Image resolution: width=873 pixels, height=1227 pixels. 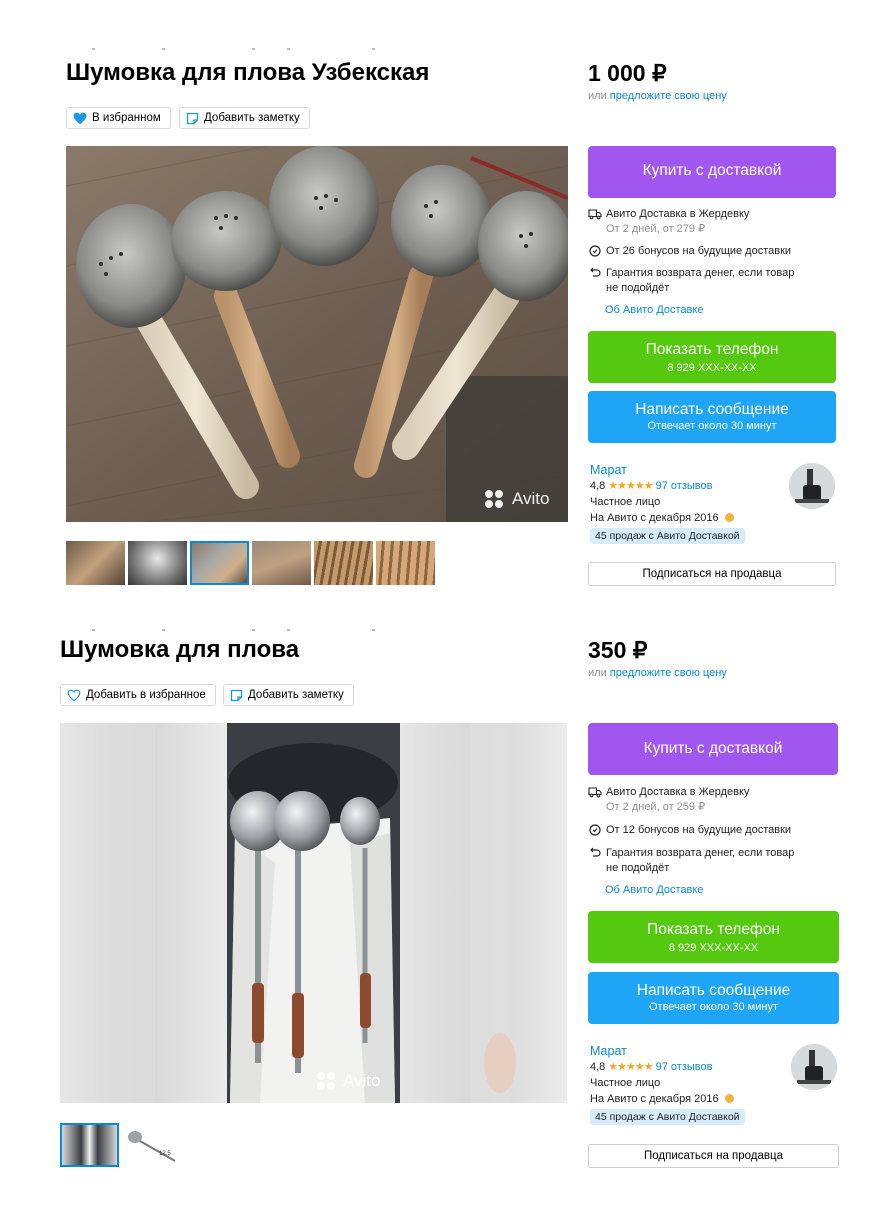 What do you see at coordinates (146, 695) in the screenshot?
I see `favorite-label: Добавить в избранное` at bounding box center [146, 695].